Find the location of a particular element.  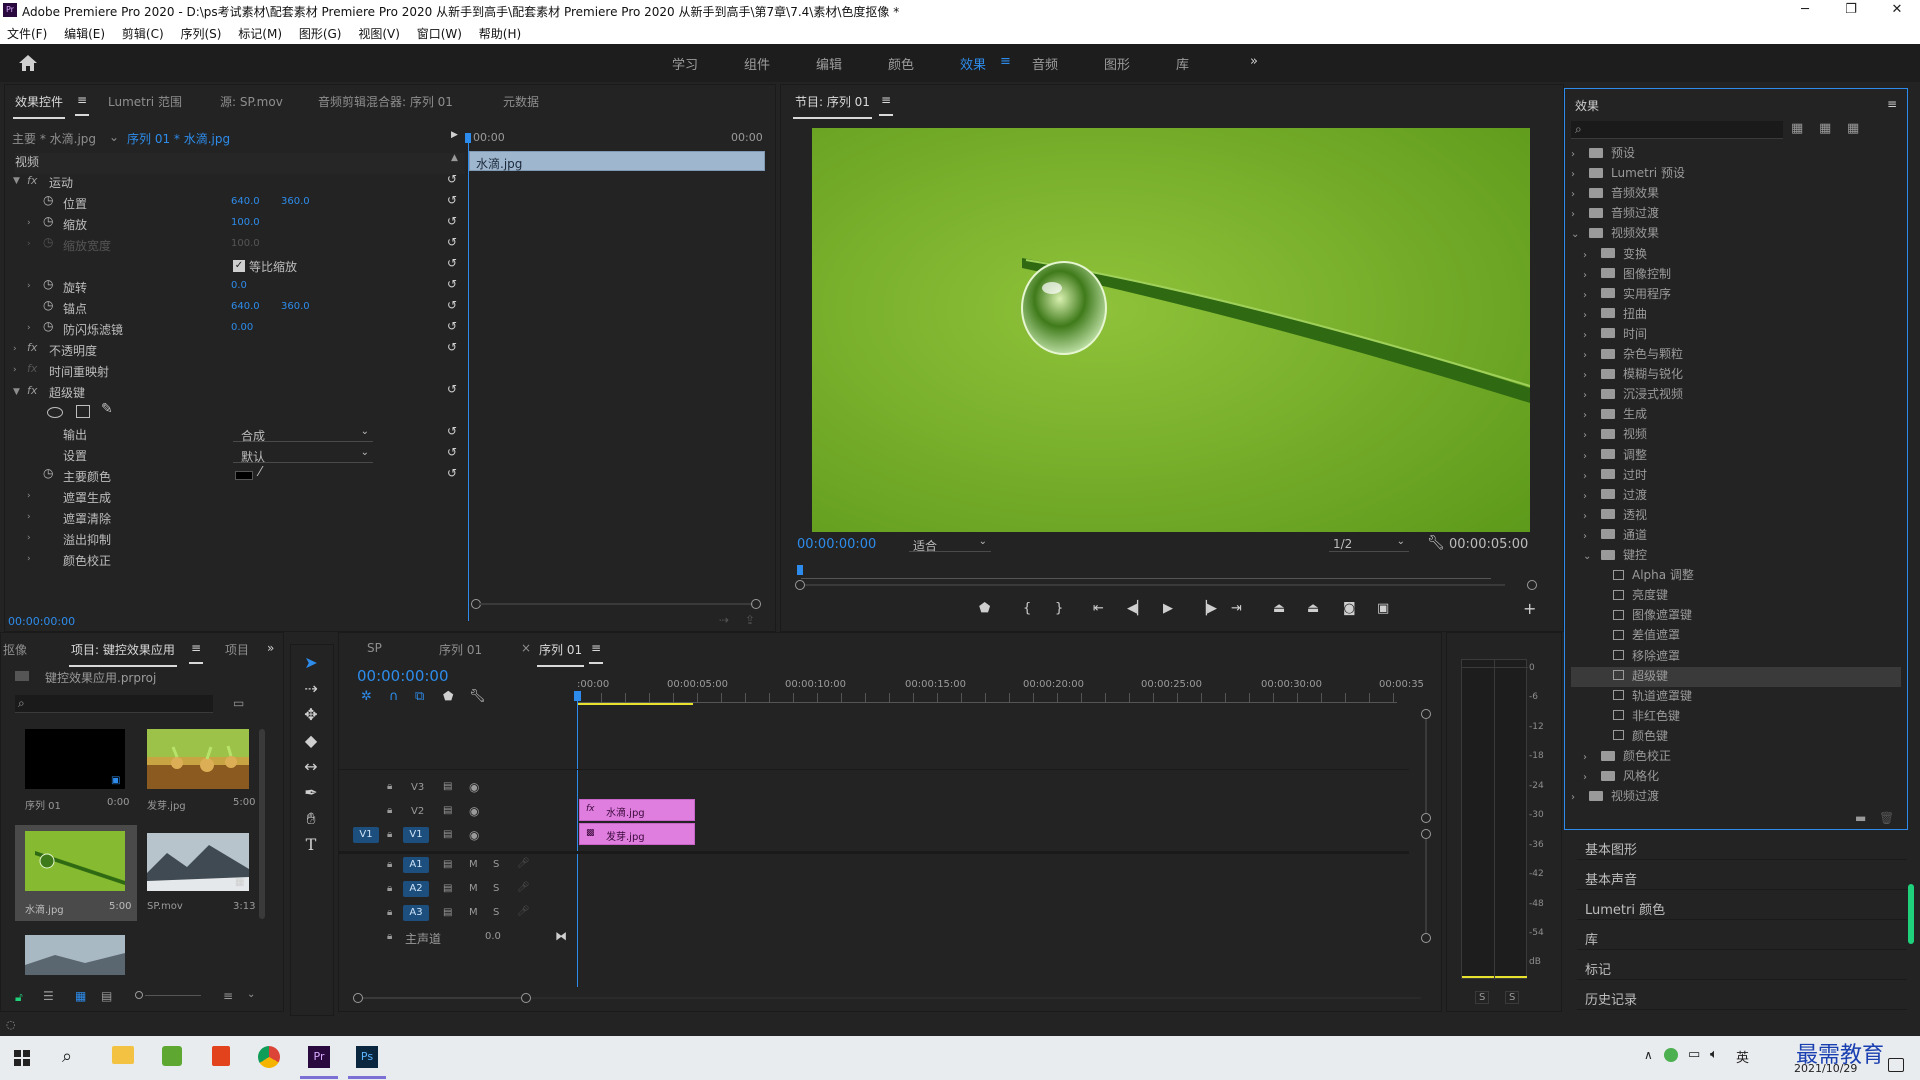

ultra-key-expand-icon: ▼ is located at coordinates (16, 392).